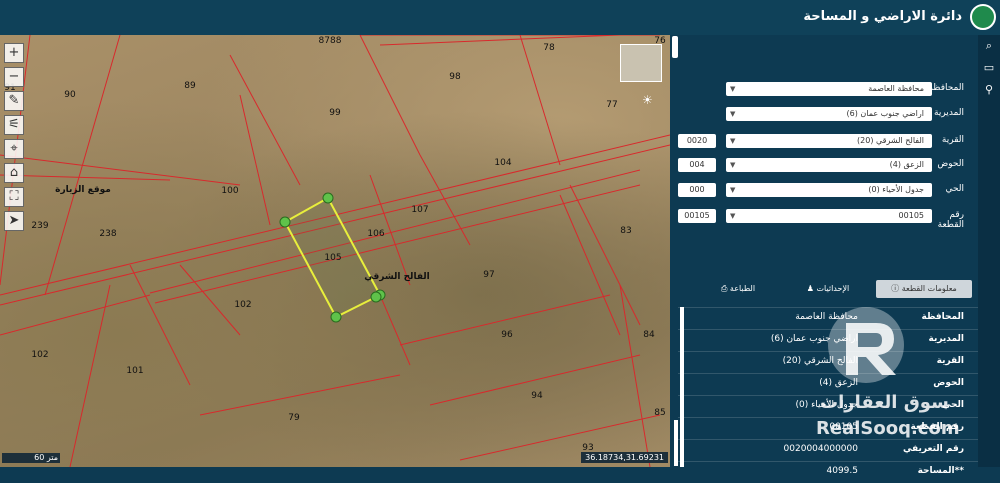 This screenshot has width=1000, height=483. I want to click on directorate-select: ▼ اراضي جنوب عمان (6), so click(829, 114).